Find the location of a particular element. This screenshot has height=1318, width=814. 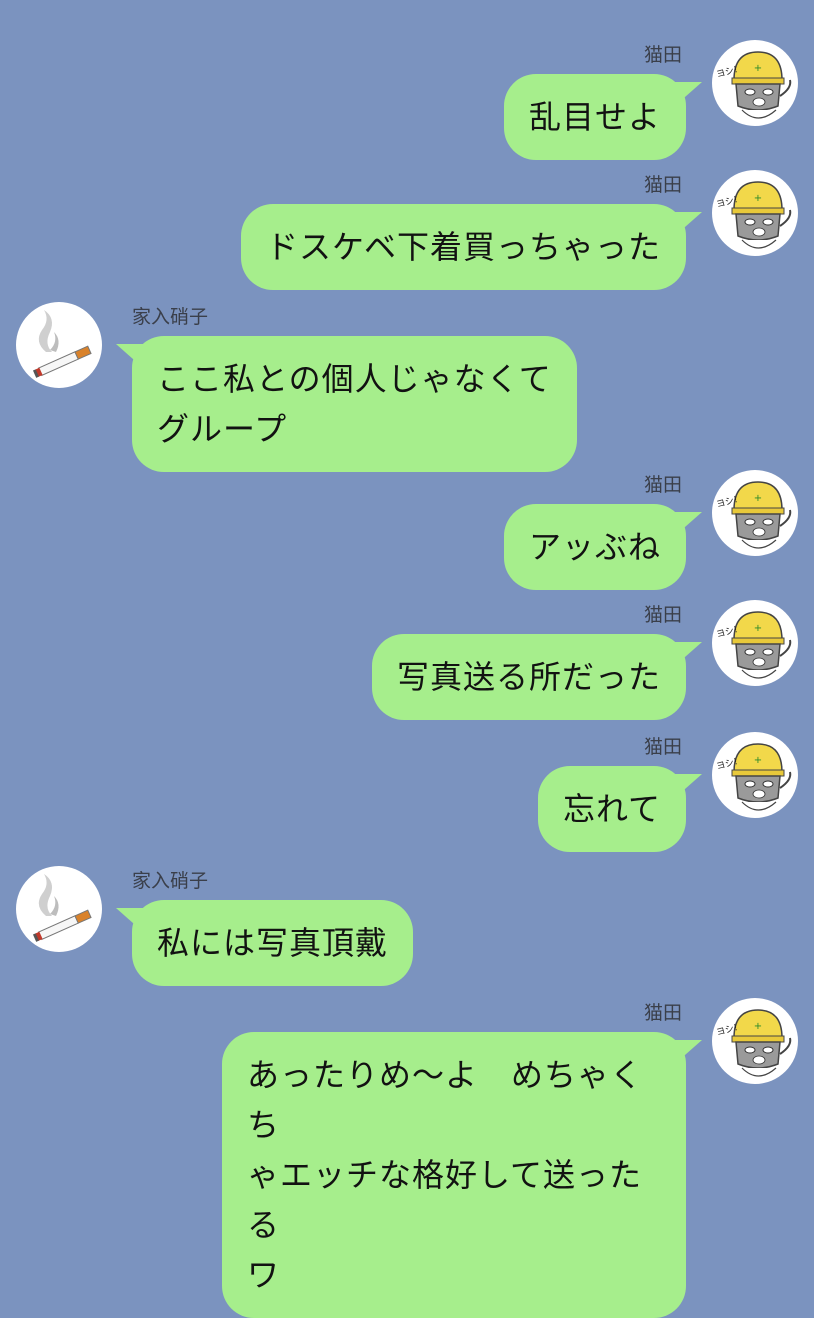

message-bubble: アッぶね is located at coordinates (594, 547).